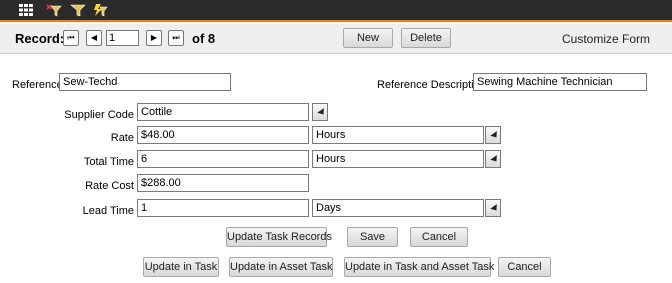 Image resolution: width=672 pixels, height=283 pixels. I want to click on rate-field: $48.00, so click(223, 135).